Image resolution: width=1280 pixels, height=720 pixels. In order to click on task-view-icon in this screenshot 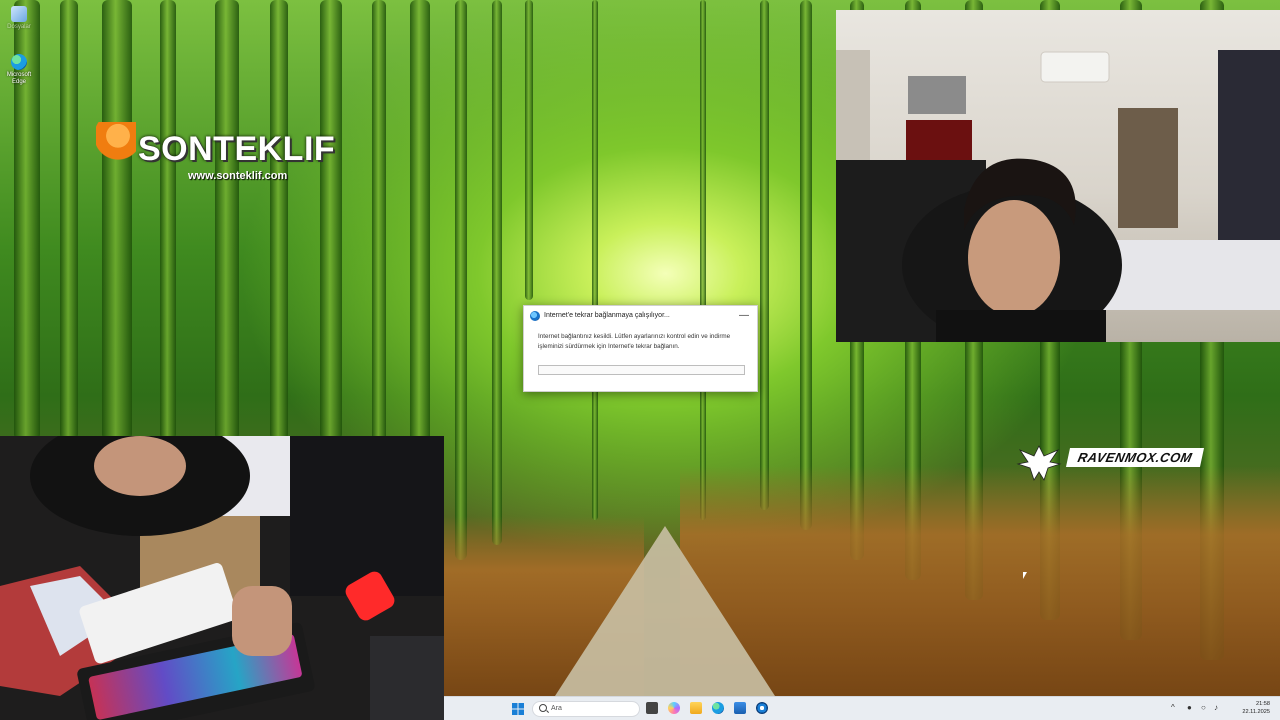, I will do `click(652, 708)`.